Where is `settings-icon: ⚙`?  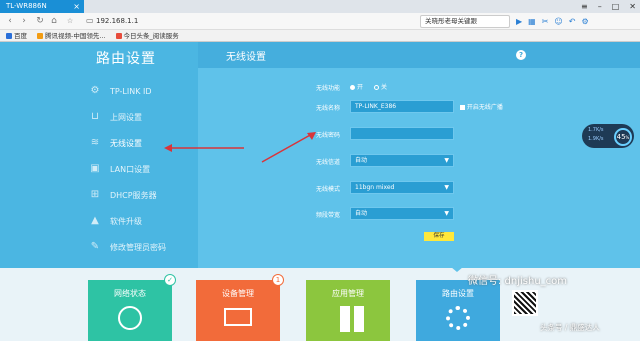
settings-icon: ⚙ is located at coordinates (584, 21).